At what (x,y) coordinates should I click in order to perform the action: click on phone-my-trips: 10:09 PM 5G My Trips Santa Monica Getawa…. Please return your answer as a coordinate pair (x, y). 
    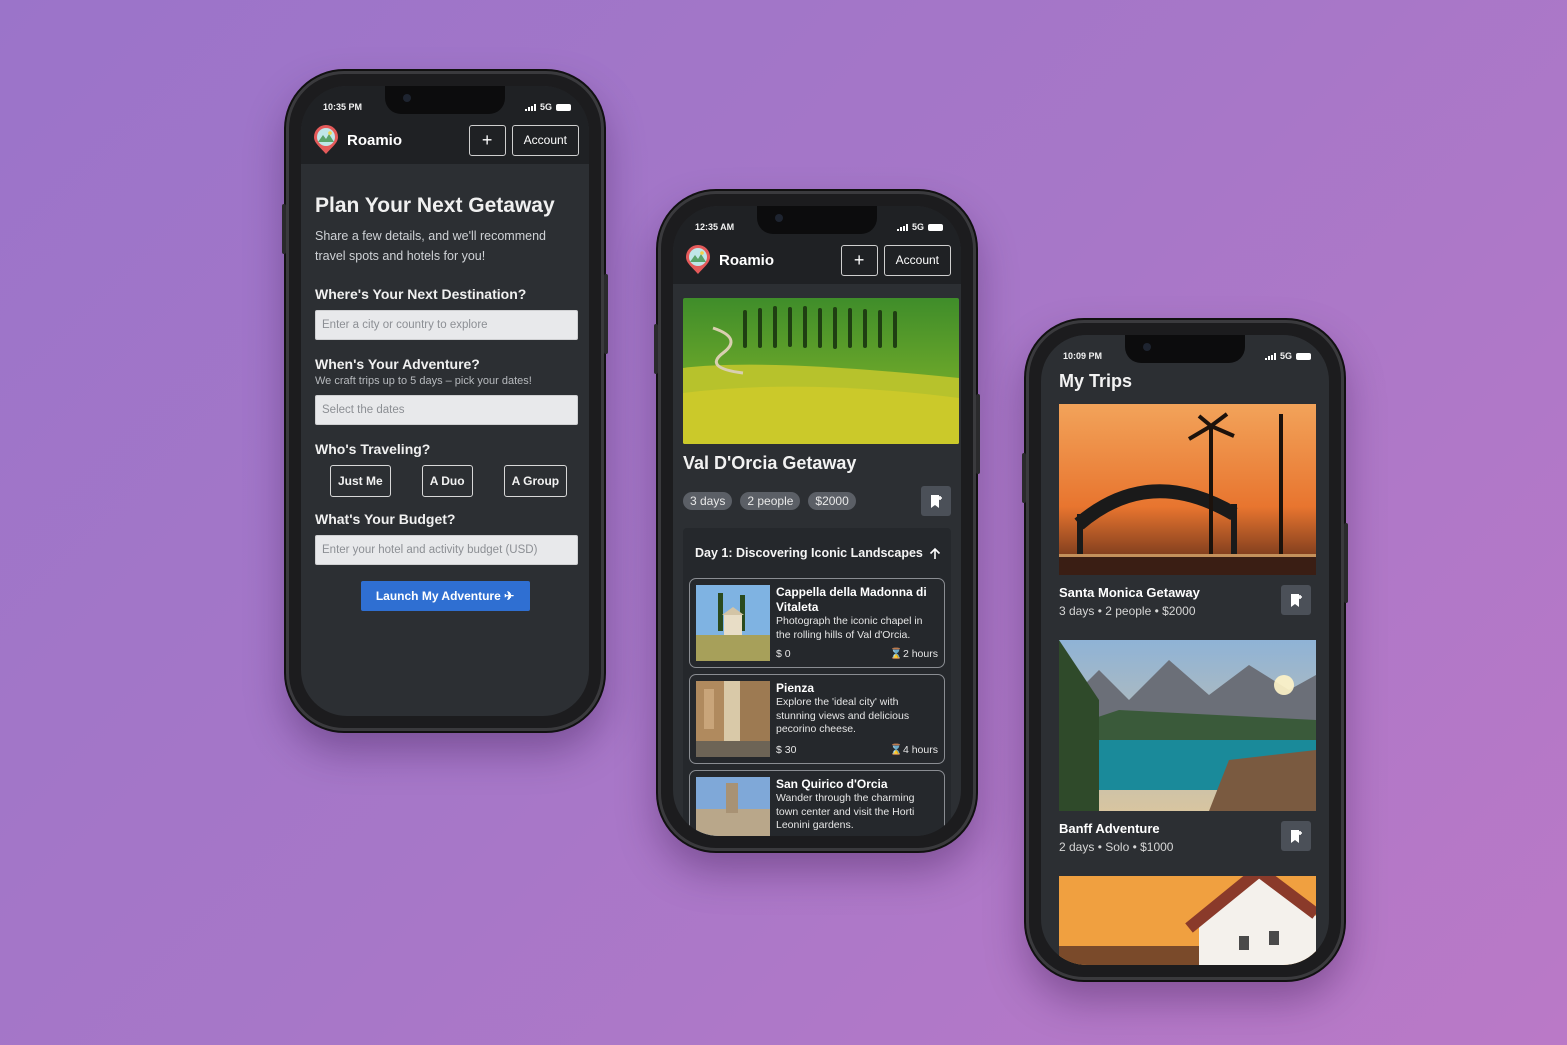
    Looking at the image, I should click on (1185, 650).